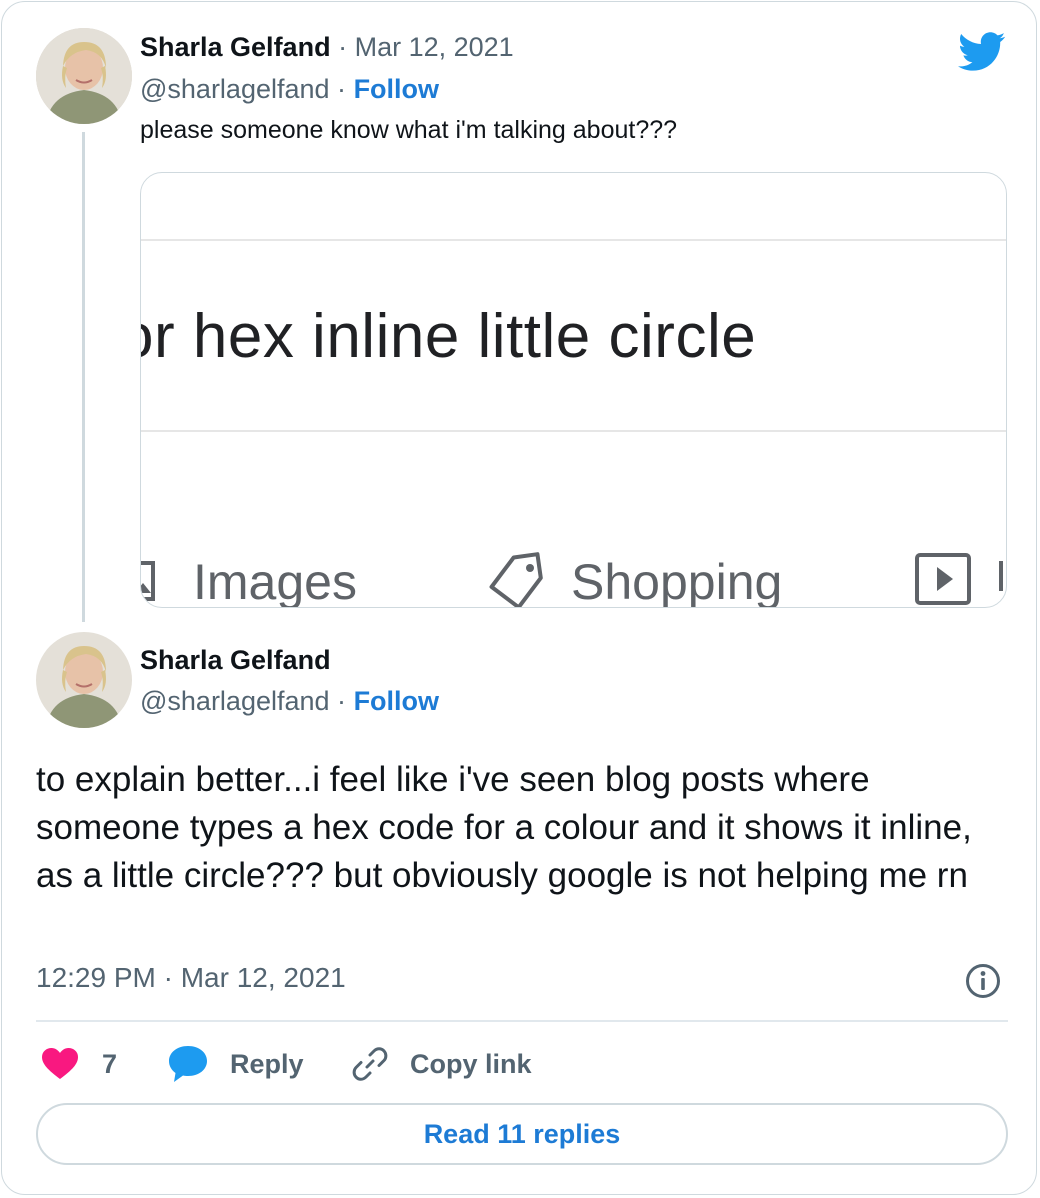  I want to click on heart-icon, so click(60, 1063).